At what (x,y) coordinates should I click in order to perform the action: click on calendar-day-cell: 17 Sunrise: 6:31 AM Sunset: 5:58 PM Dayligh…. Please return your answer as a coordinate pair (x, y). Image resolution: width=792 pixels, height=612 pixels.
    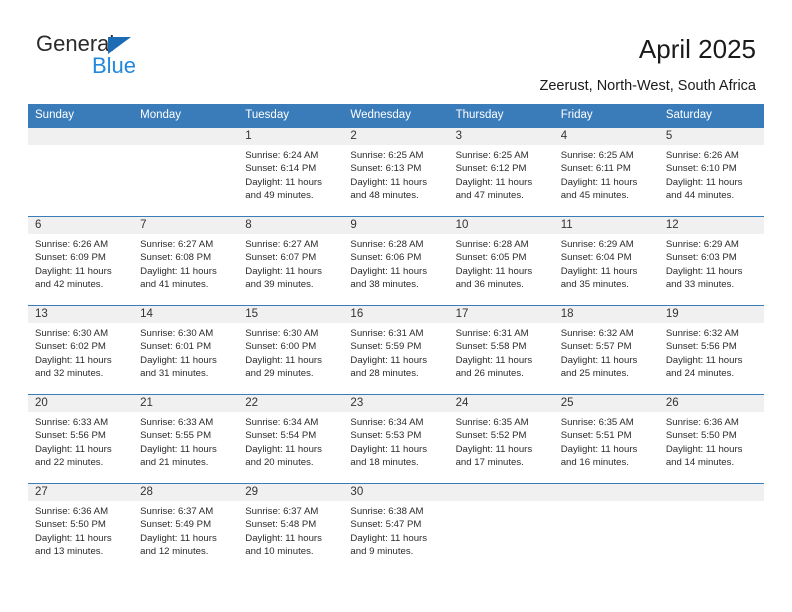
    Looking at the image, I should click on (501, 350).